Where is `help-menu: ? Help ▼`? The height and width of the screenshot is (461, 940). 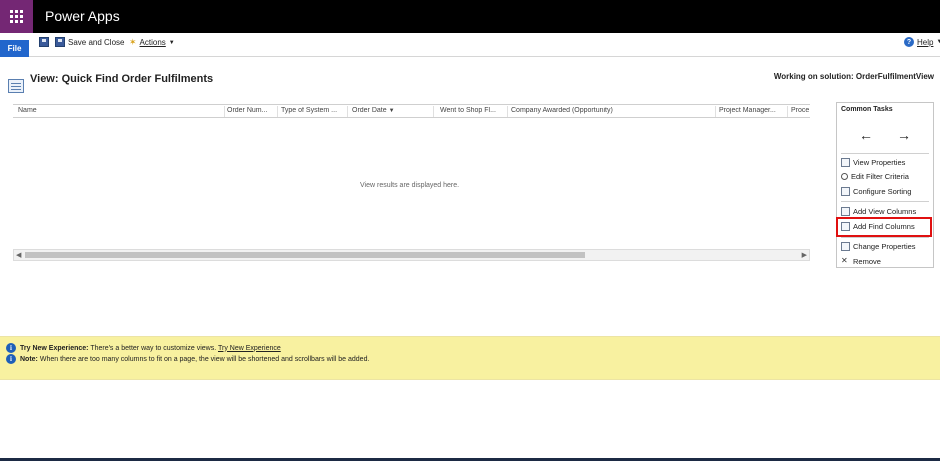
help-menu: ? Help ▼ is located at coordinates (922, 42).